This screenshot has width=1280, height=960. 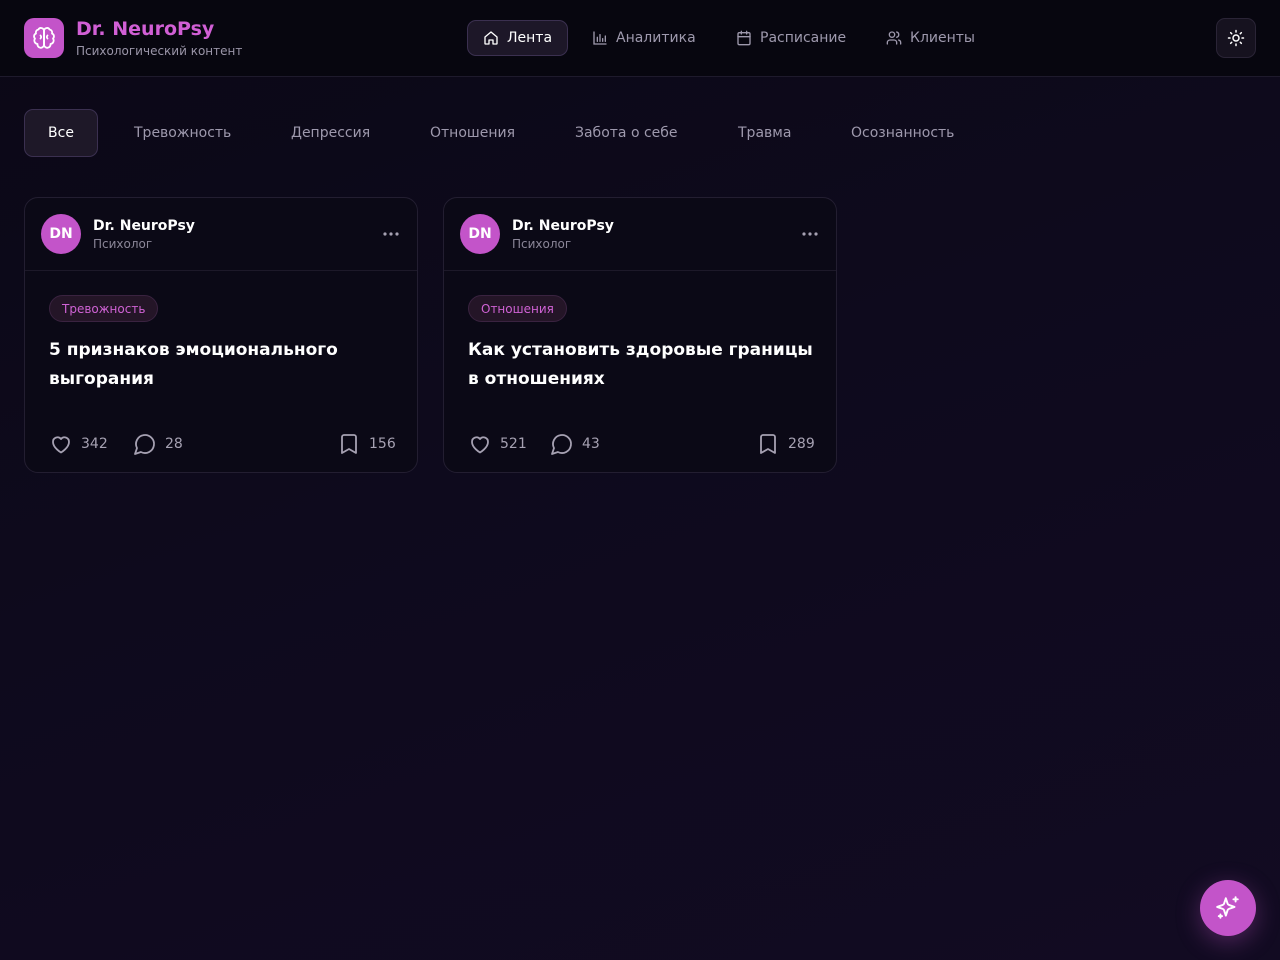 I want to click on comment-button: 28, so click(x=158, y=444).